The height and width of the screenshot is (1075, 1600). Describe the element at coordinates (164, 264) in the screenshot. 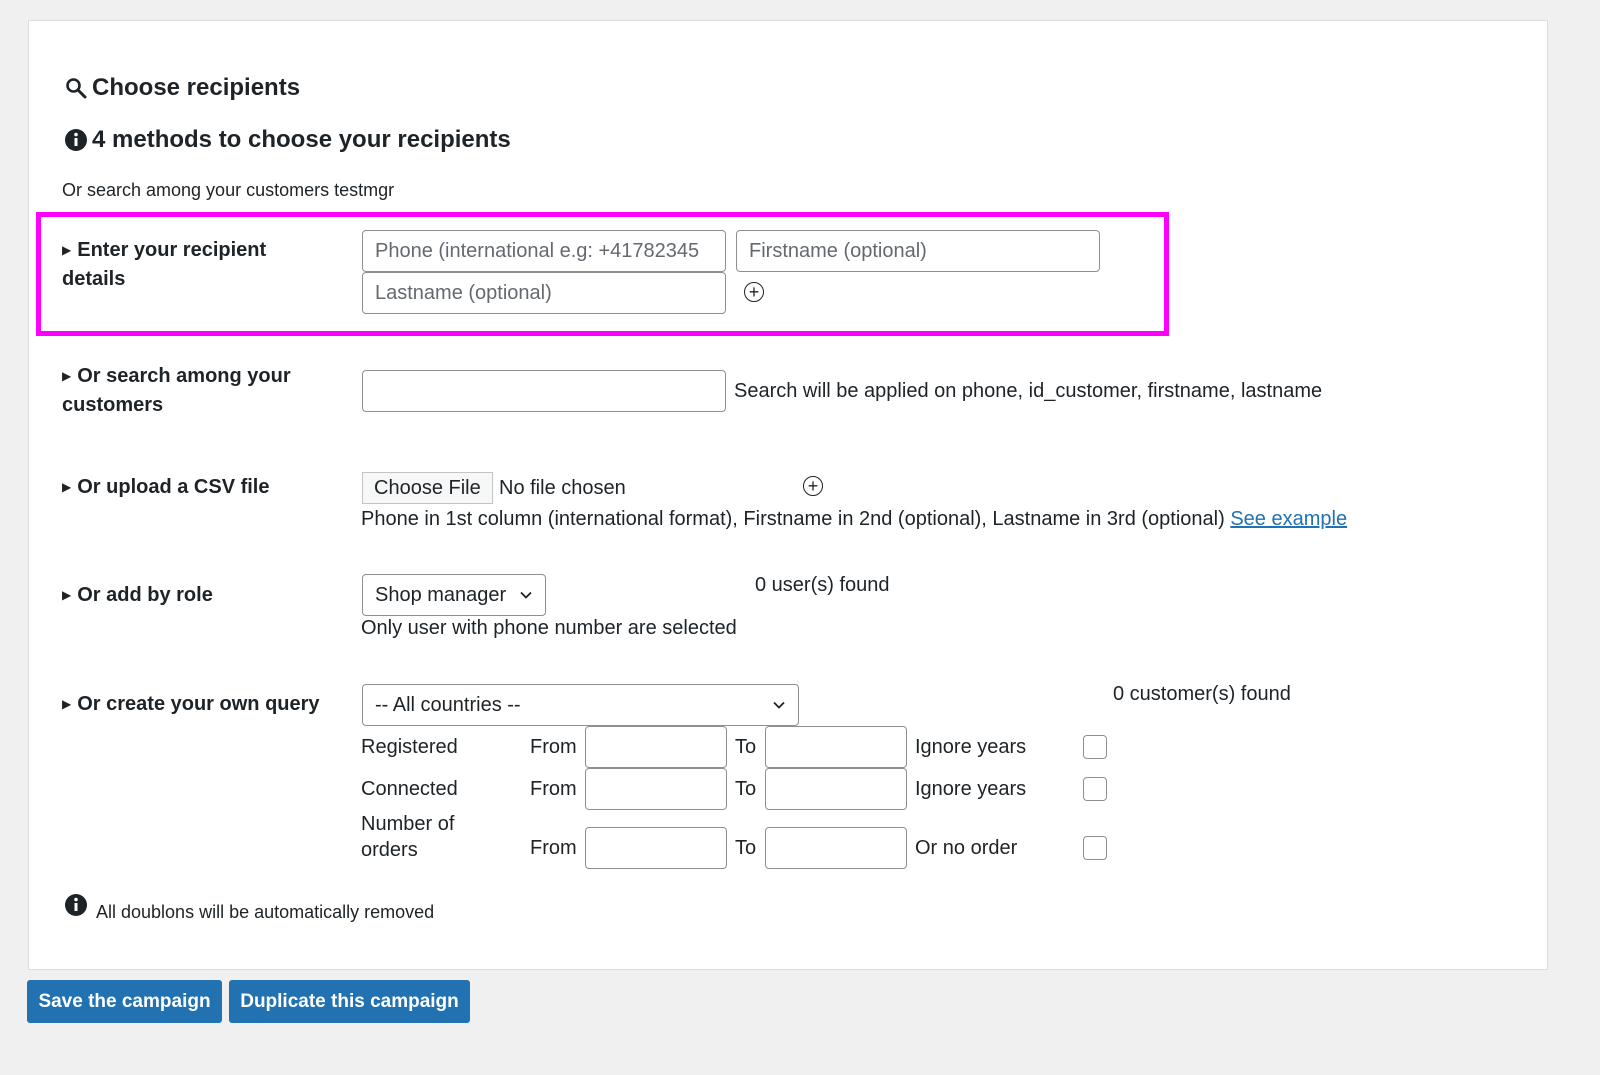

I see `manual-entry-label: ▶ Enter your recipient details` at that location.